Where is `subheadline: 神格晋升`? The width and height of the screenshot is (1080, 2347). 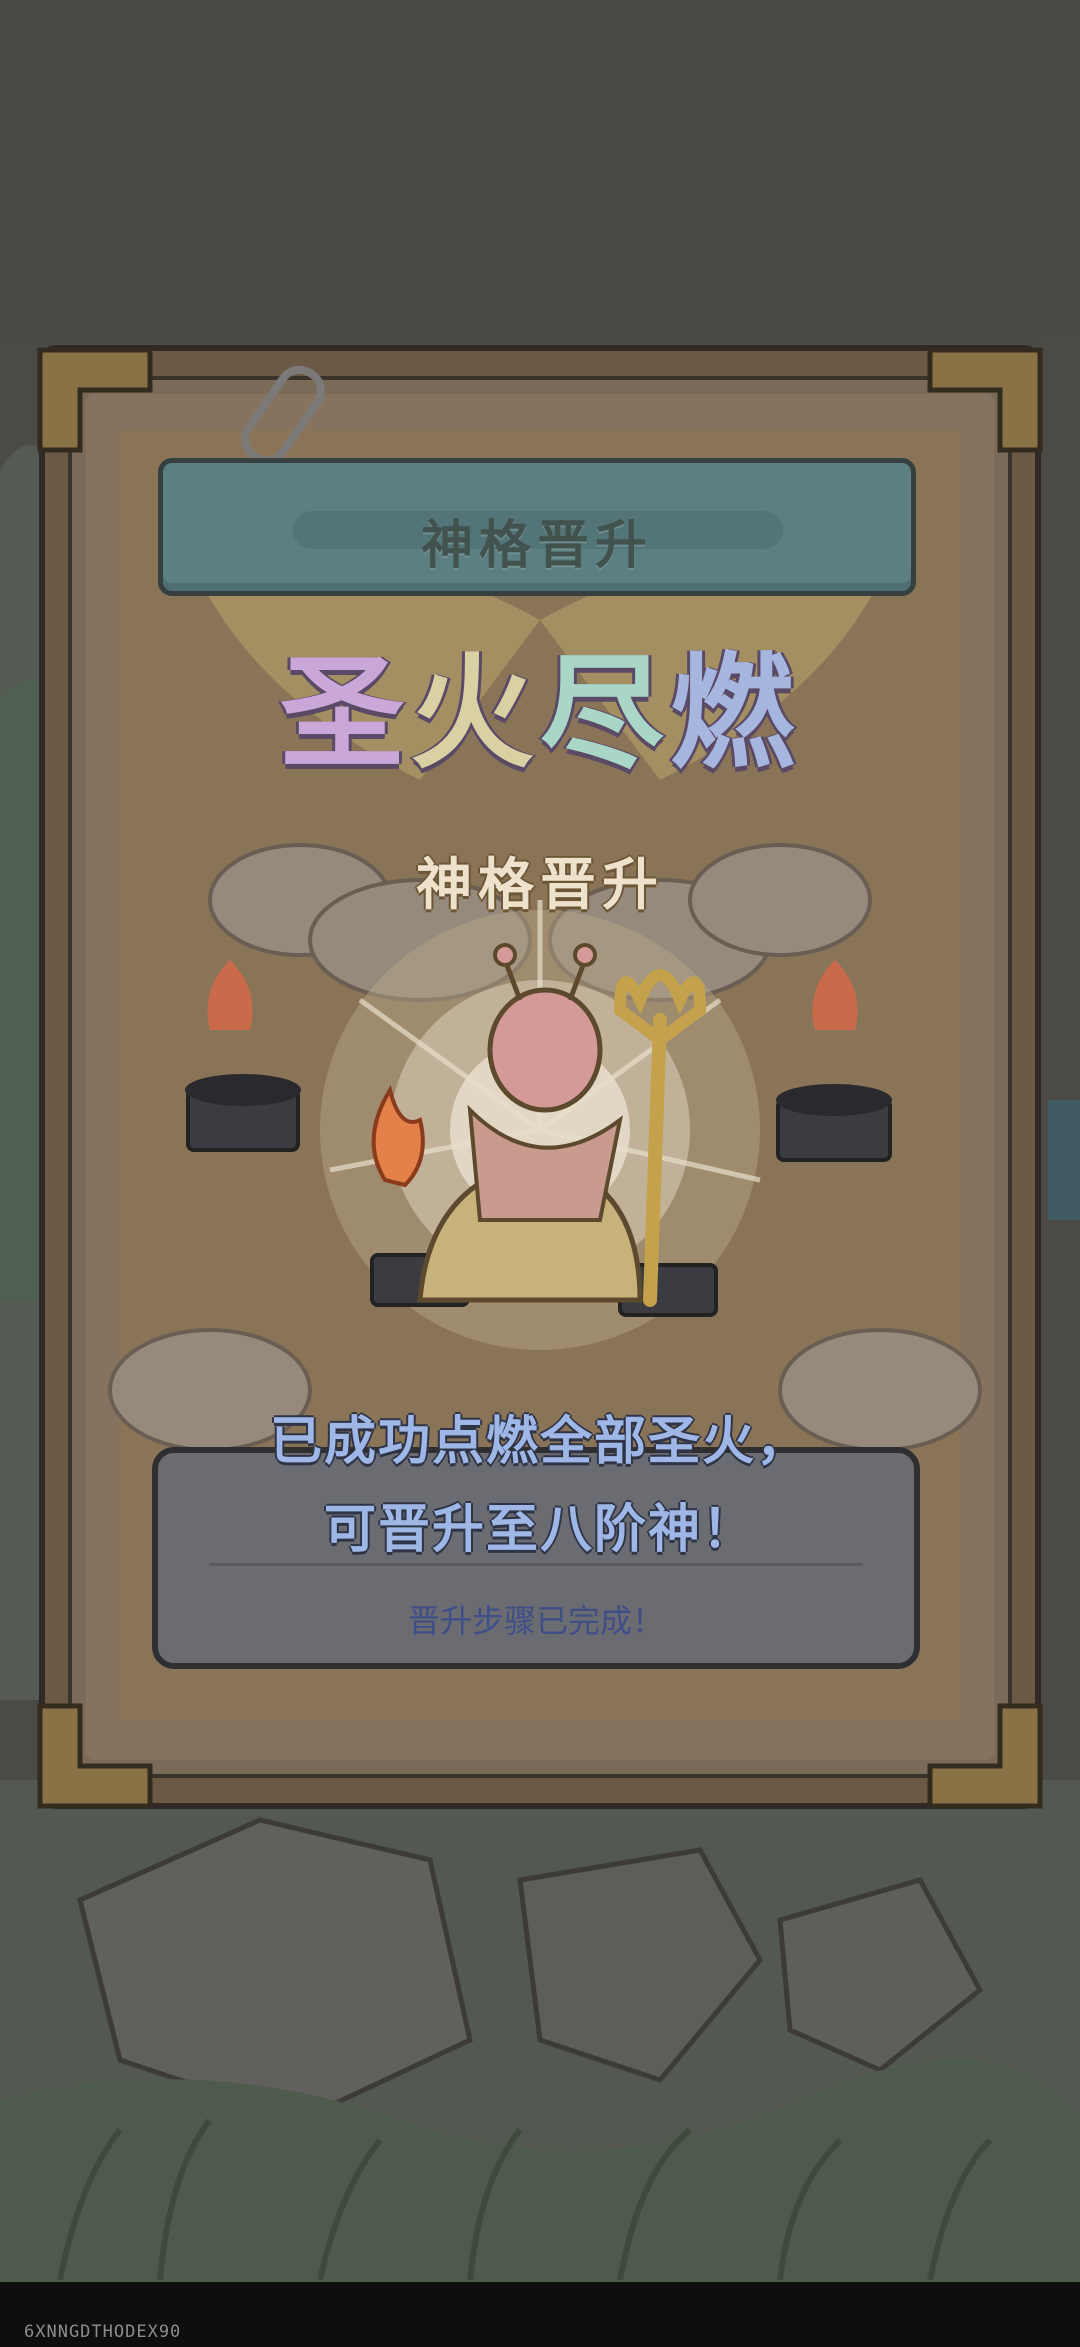
subheadline: 神格晋升 is located at coordinates (540, 885).